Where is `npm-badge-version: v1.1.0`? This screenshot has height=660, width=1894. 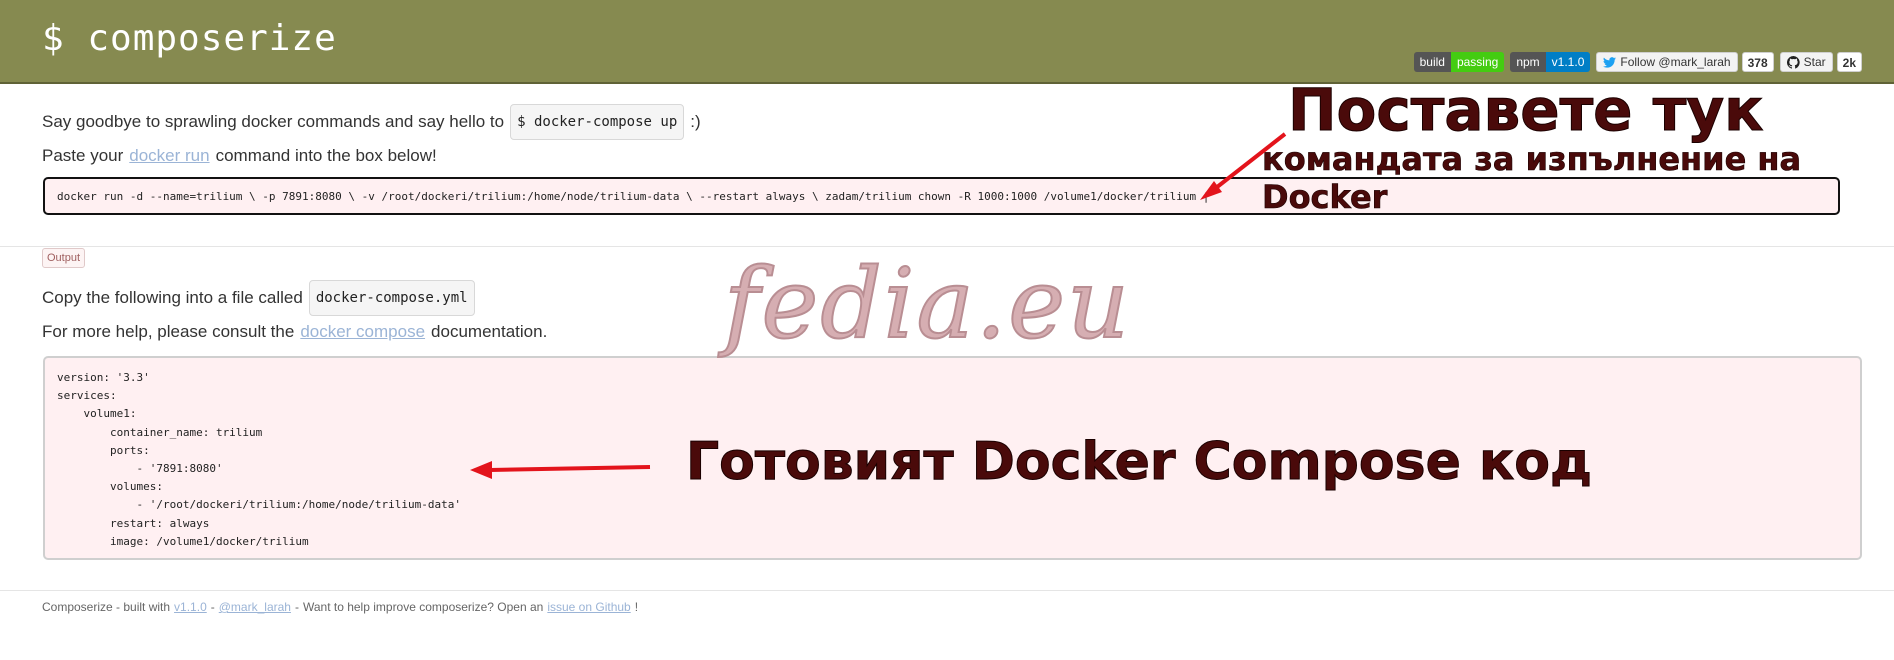
npm-badge-version: v1.1.0 is located at coordinates (1568, 62).